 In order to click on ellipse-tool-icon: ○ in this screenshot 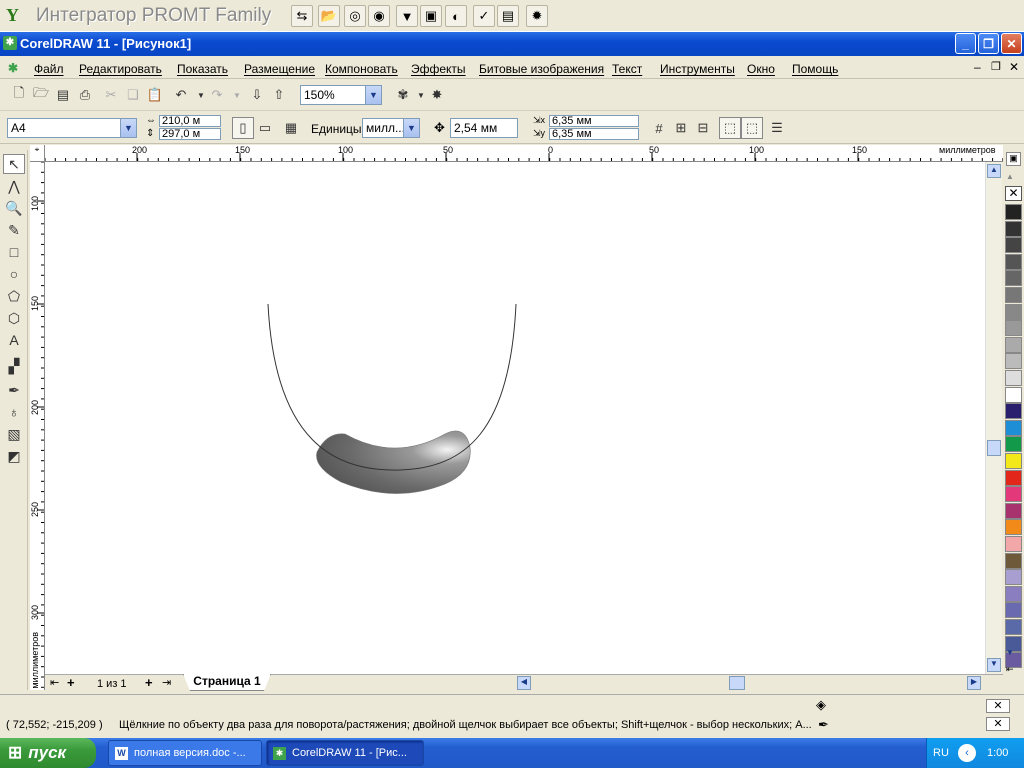, I will do `click(14, 274)`.